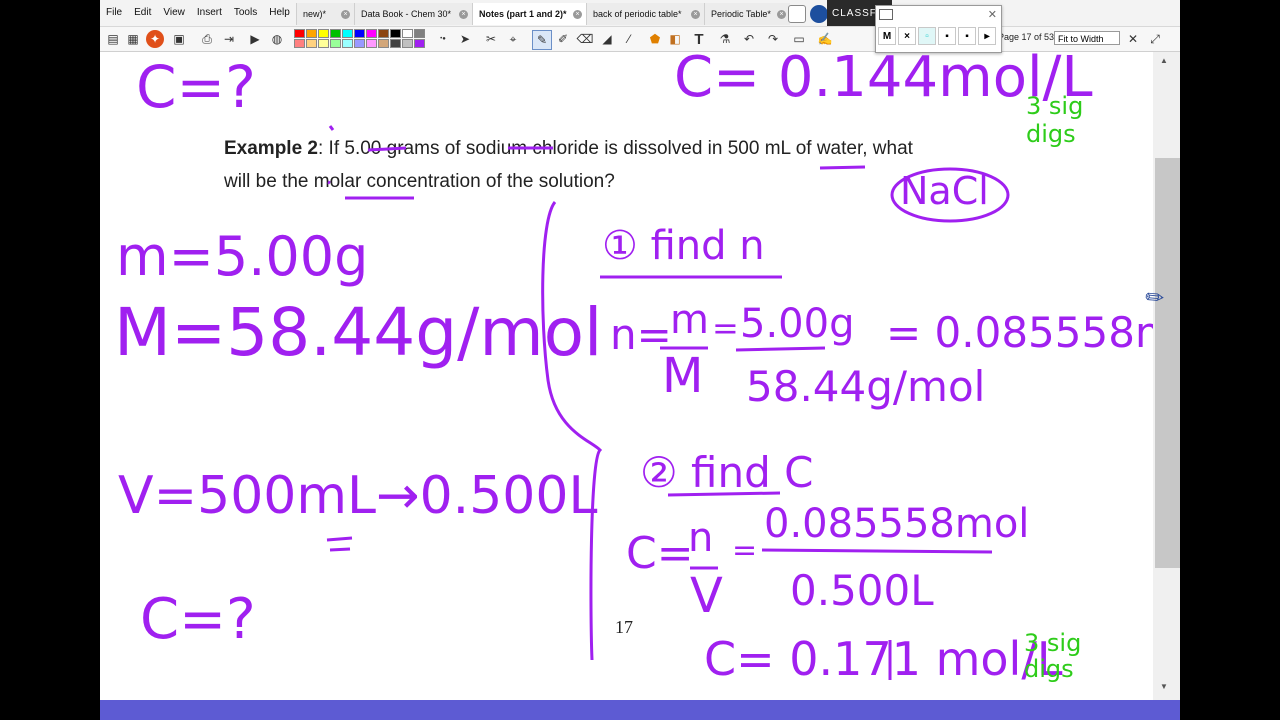 Image resolution: width=1280 pixels, height=720 pixels. I want to click on fill-icon: ◢, so click(607, 39).